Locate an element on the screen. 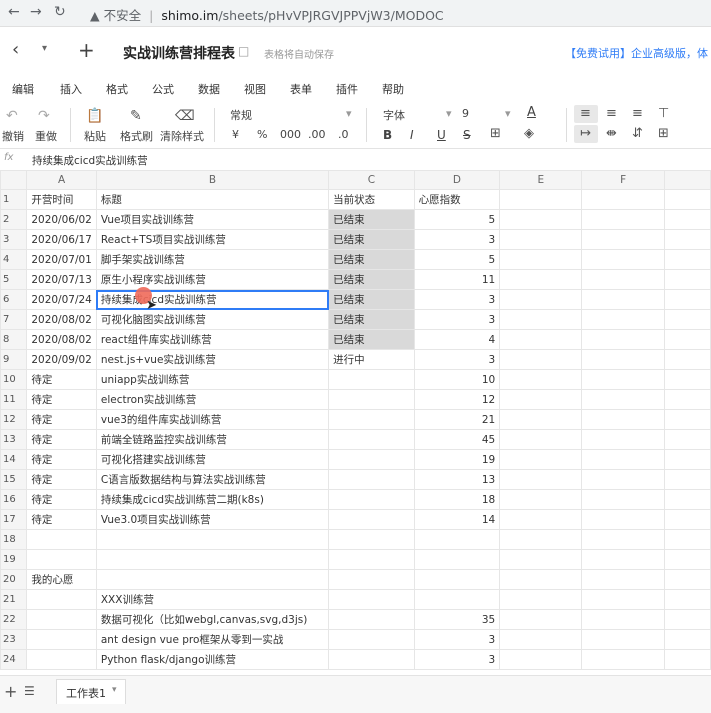 This screenshot has height=713, width=711. align-center-icon: ≡ is located at coordinates (611, 113).